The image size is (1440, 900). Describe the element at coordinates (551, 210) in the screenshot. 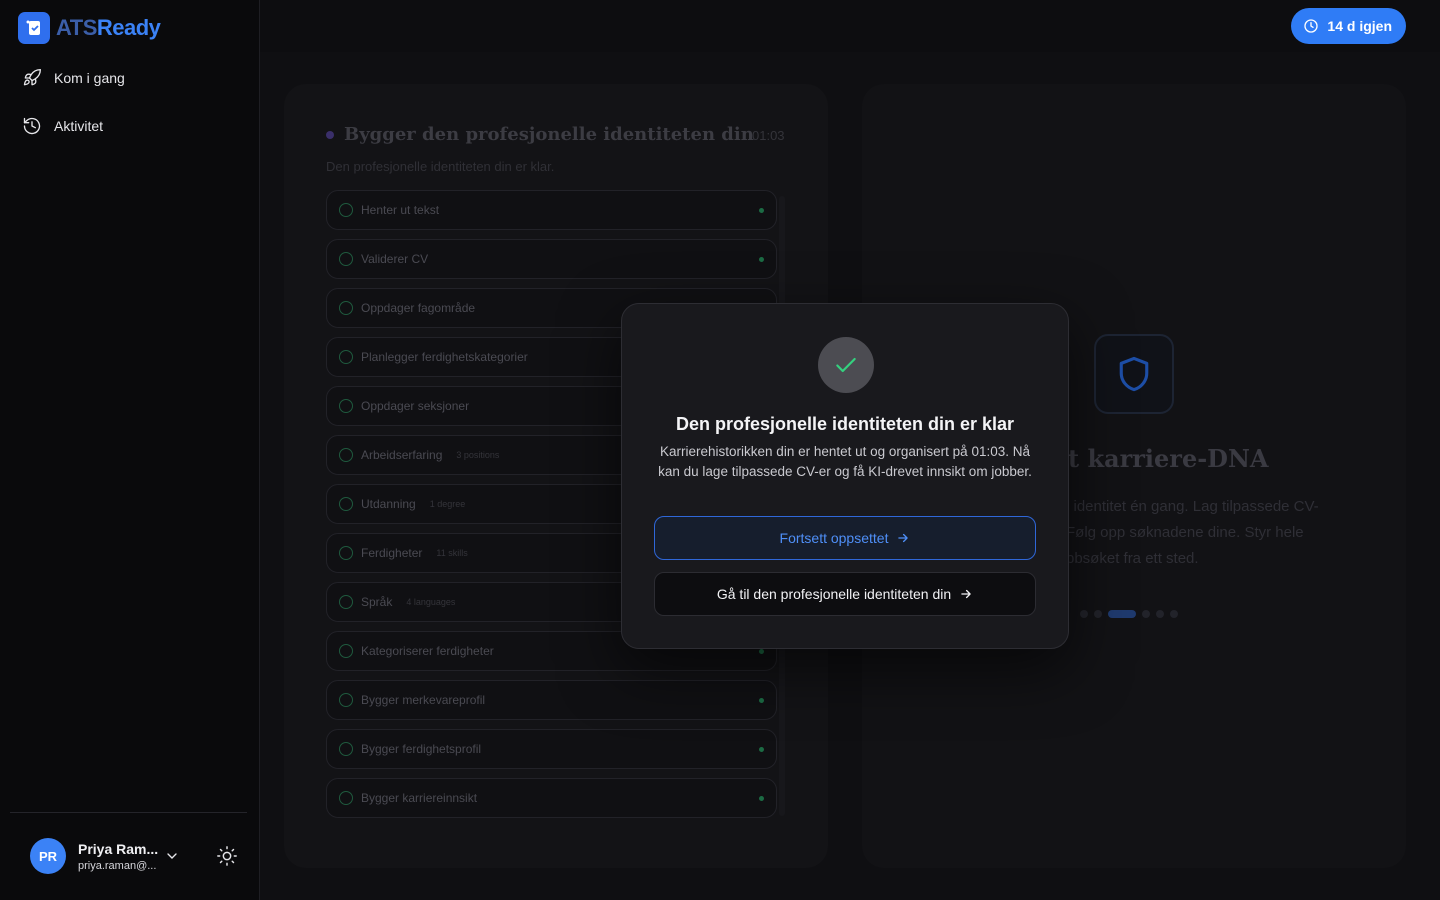

I see `progress-step: Henter ut tekst` at that location.